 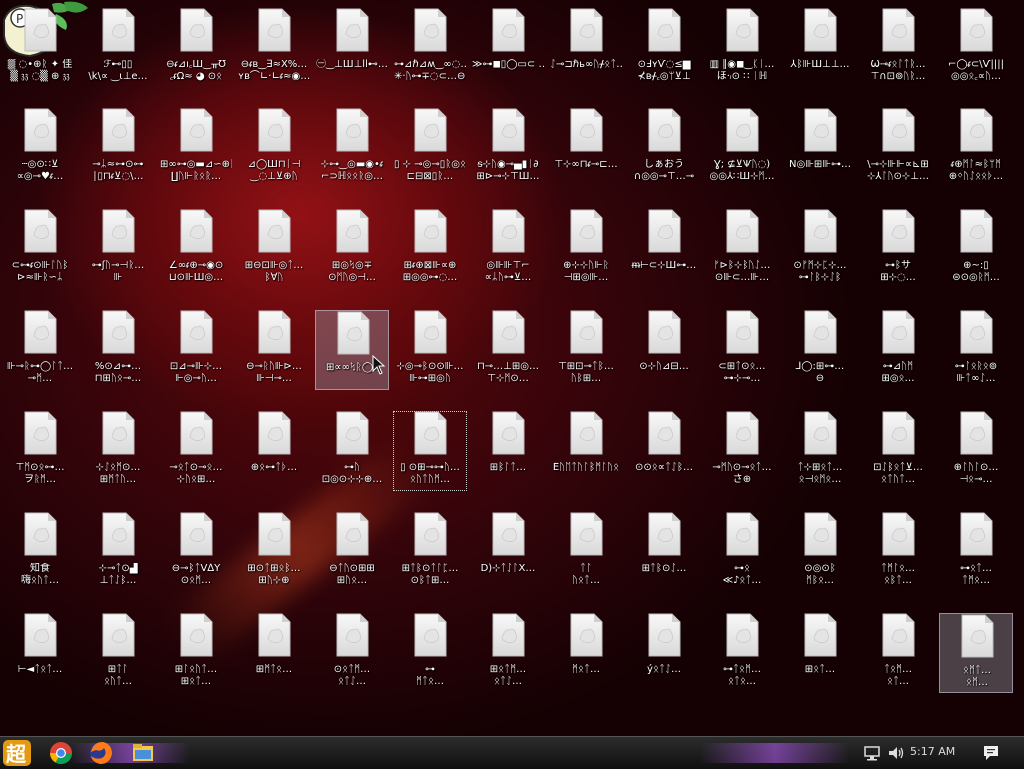 What do you see at coordinates (143, 753) in the screenshot?
I see `file-explorer-icon` at bounding box center [143, 753].